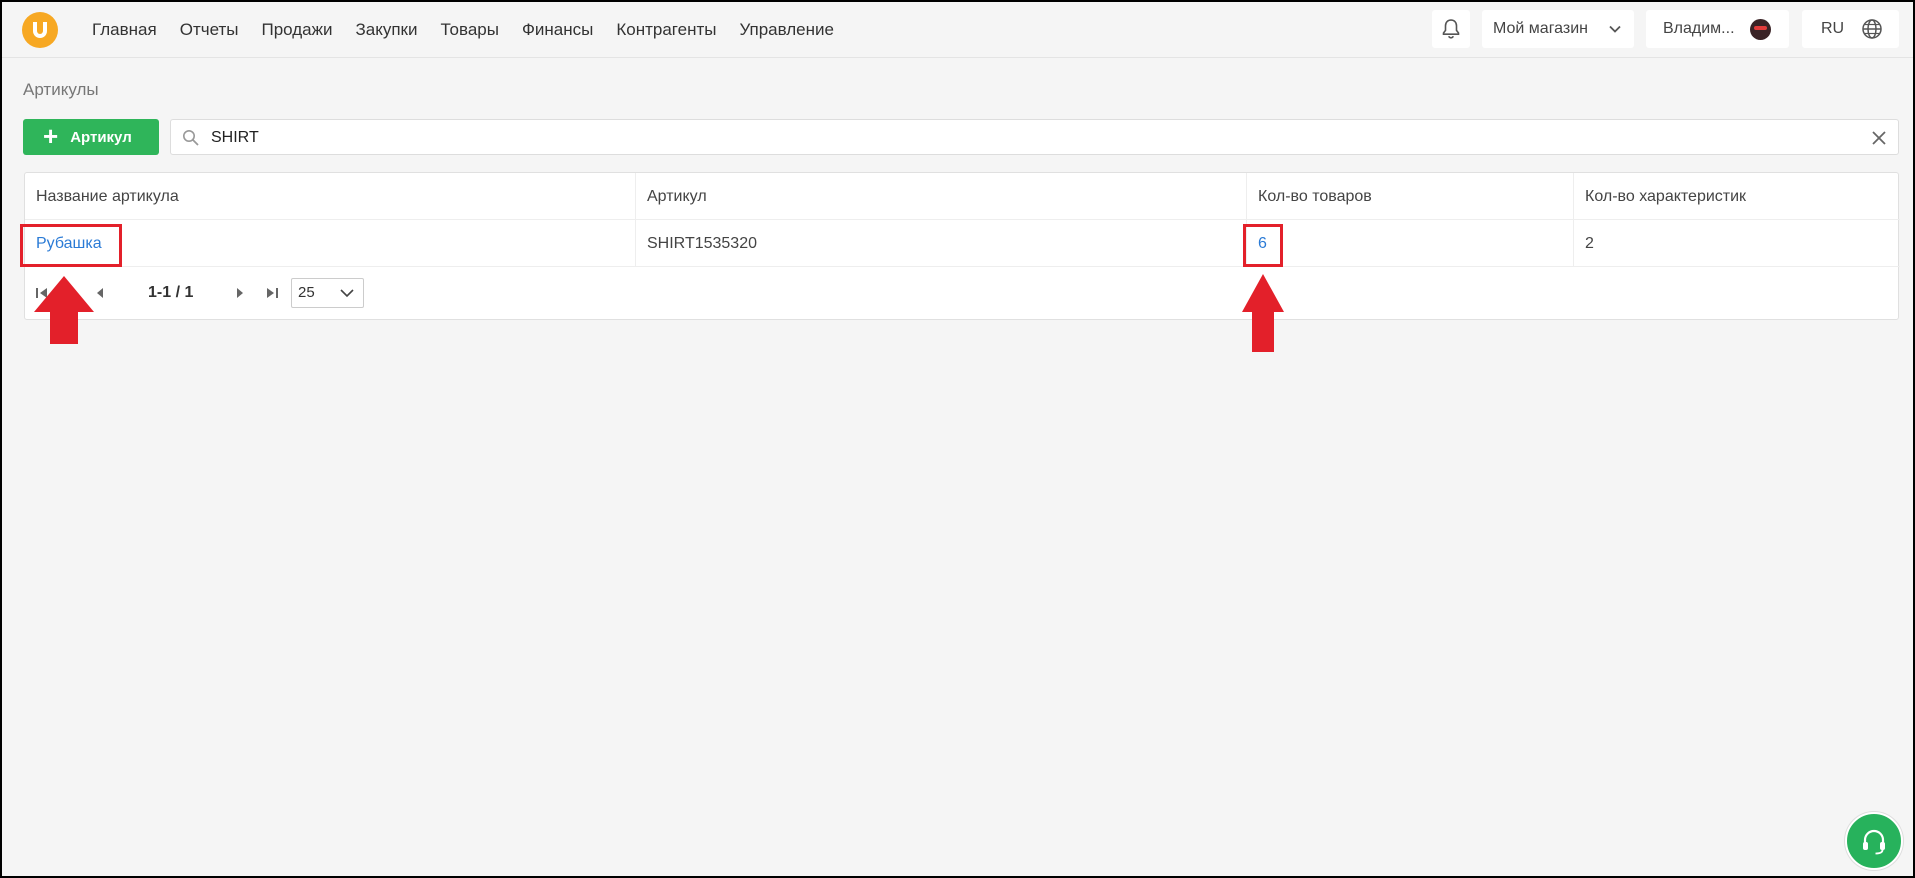 This screenshot has height=878, width=1915. I want to click on close-icon, so click(1879, 138).